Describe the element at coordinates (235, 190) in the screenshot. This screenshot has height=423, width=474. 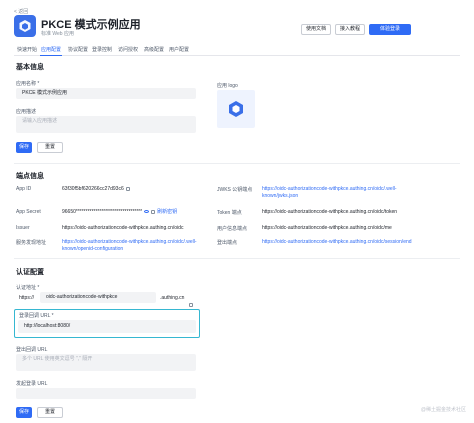
I see `jwks-label: JWKS 公钥端点` at that location.